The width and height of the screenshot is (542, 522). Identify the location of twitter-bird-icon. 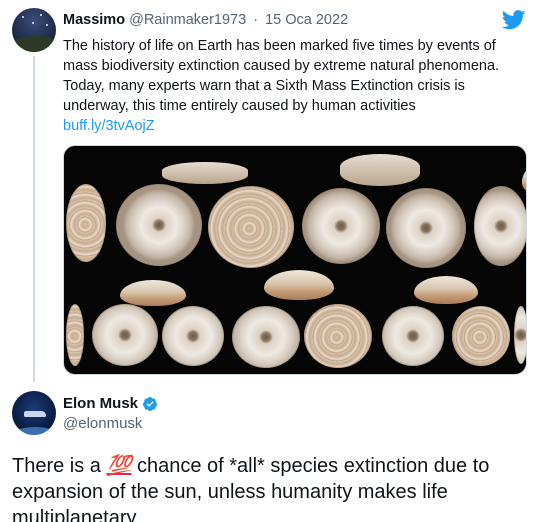
(514, 20).